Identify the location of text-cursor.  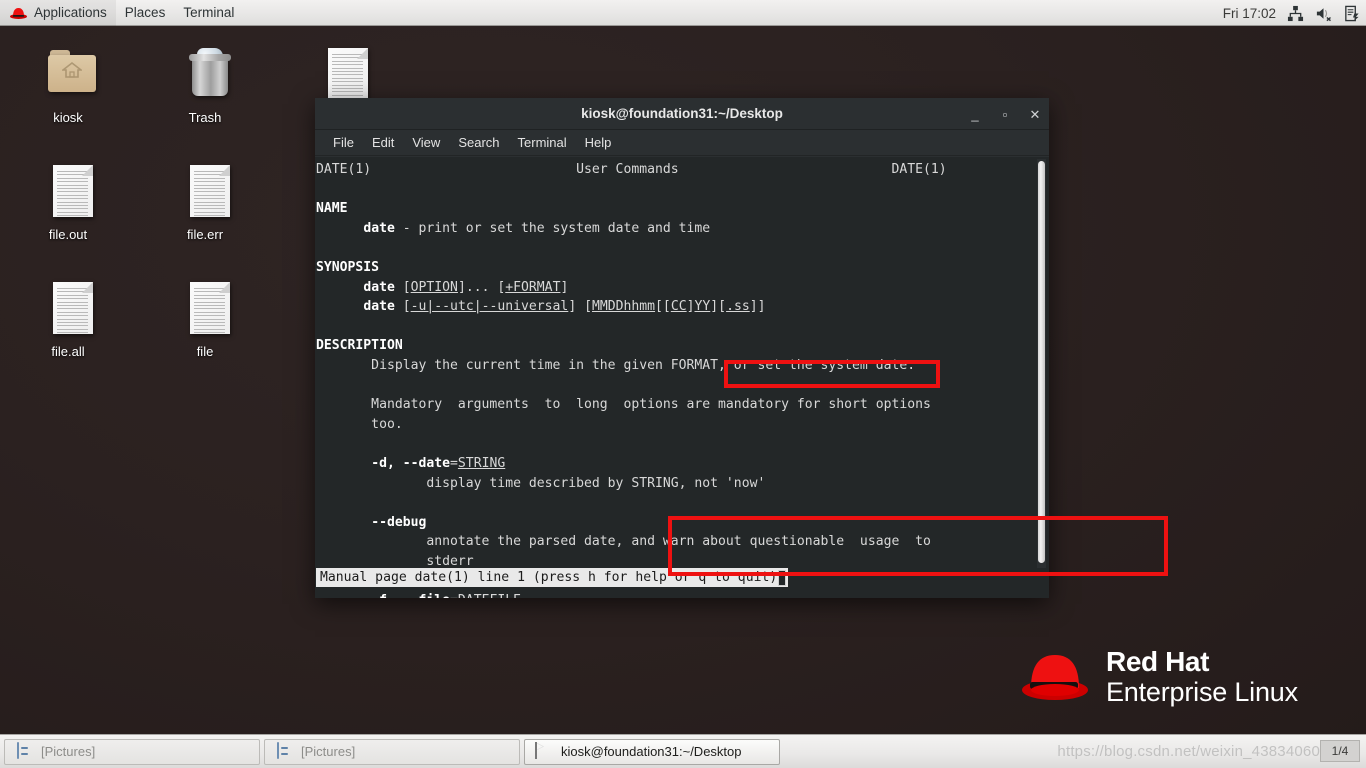
(782, 577).